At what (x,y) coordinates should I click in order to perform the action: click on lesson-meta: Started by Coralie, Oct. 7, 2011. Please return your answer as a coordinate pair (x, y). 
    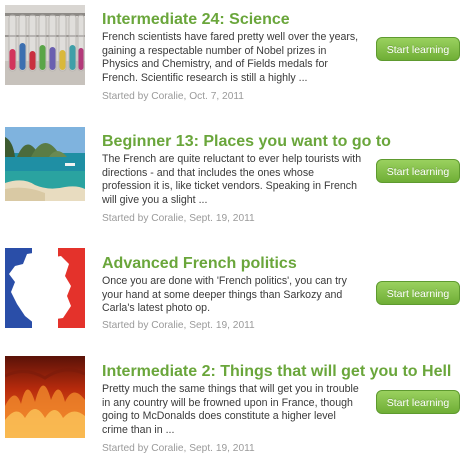
    Looking at the image, I should click on (173, 96).